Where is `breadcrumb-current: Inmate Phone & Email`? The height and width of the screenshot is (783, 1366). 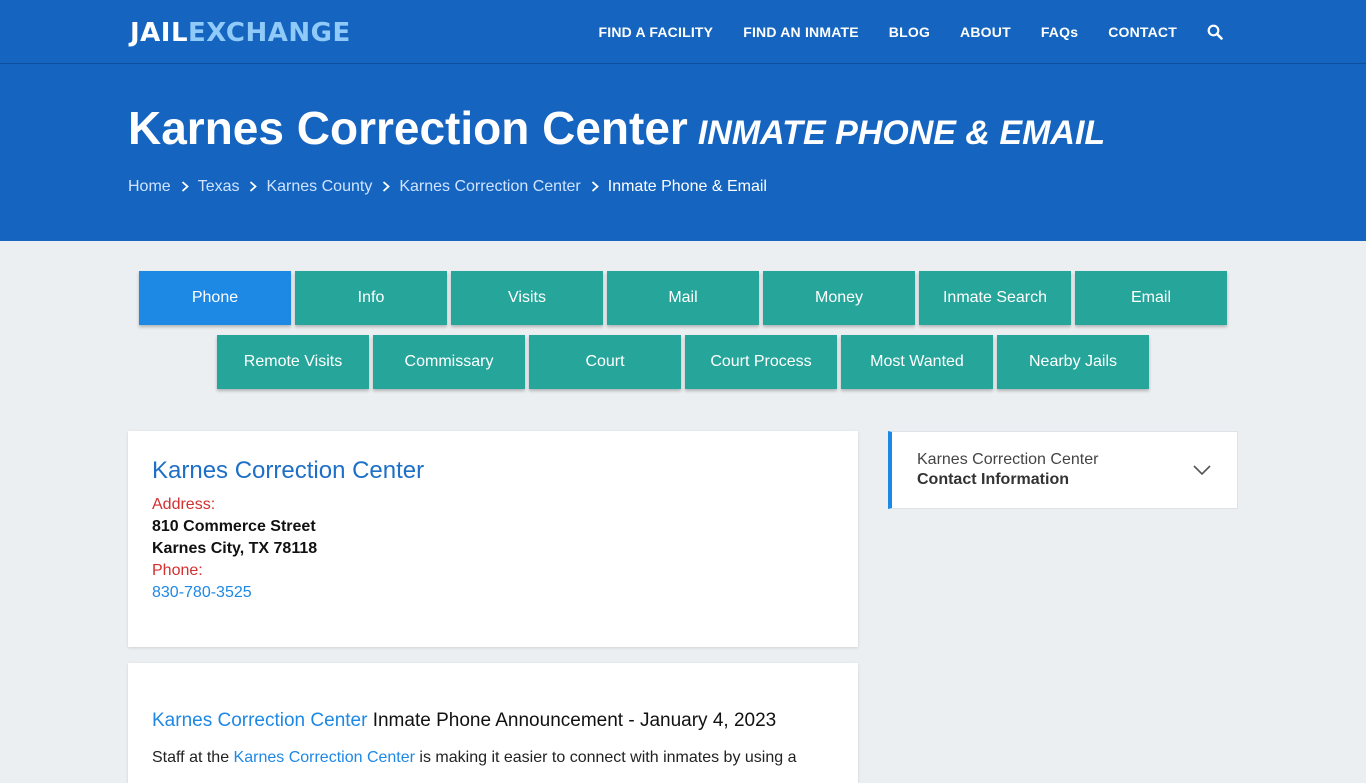
breadcrumb-current: Inmate Phone & Email is located at coordinates (687, 186).